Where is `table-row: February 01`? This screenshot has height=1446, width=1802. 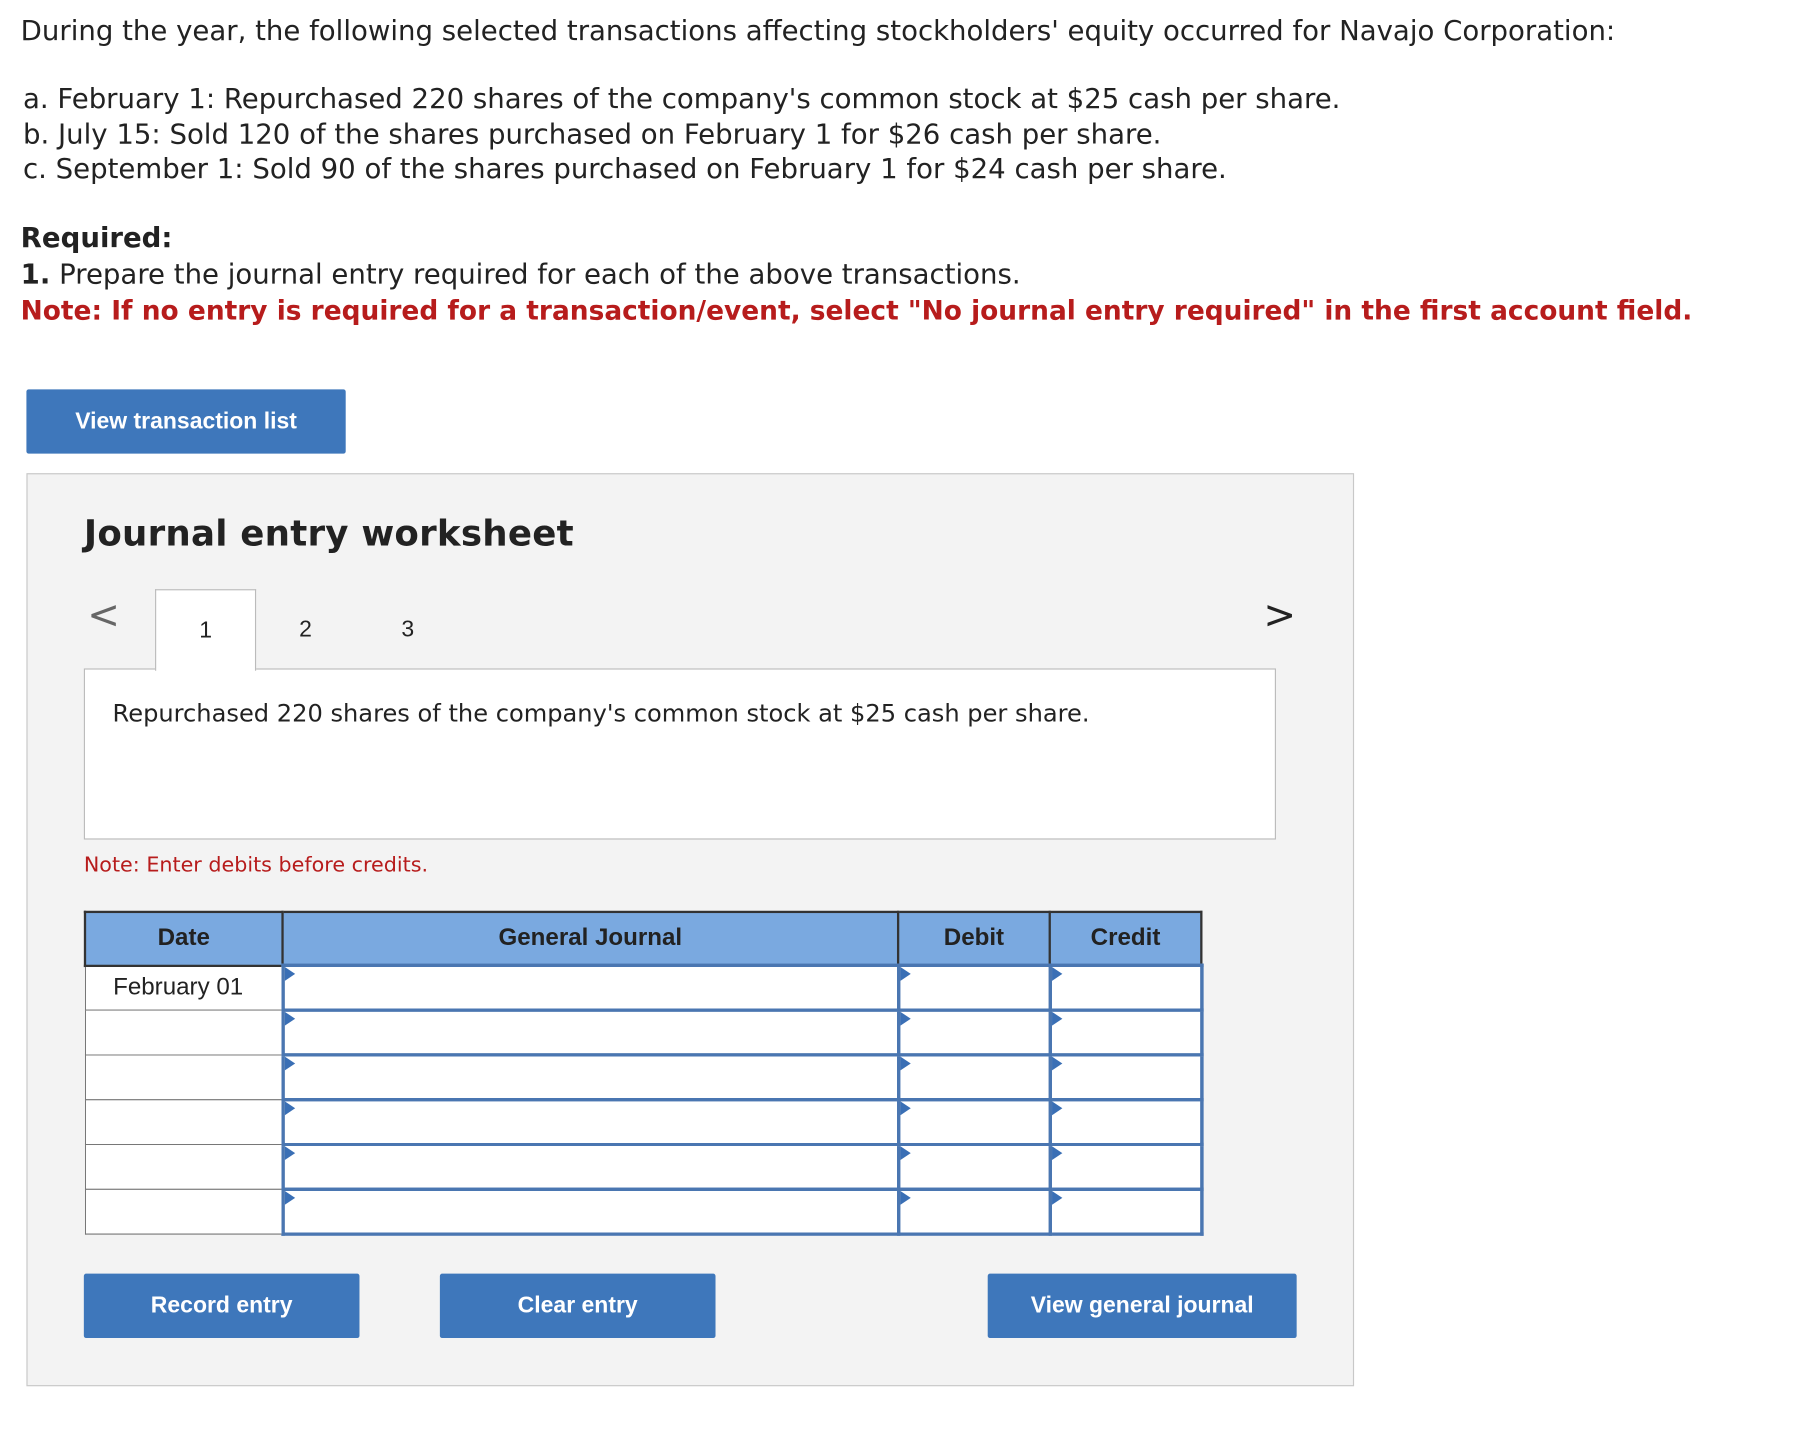 table-row: February 01 is located at coordinates (644, 987).